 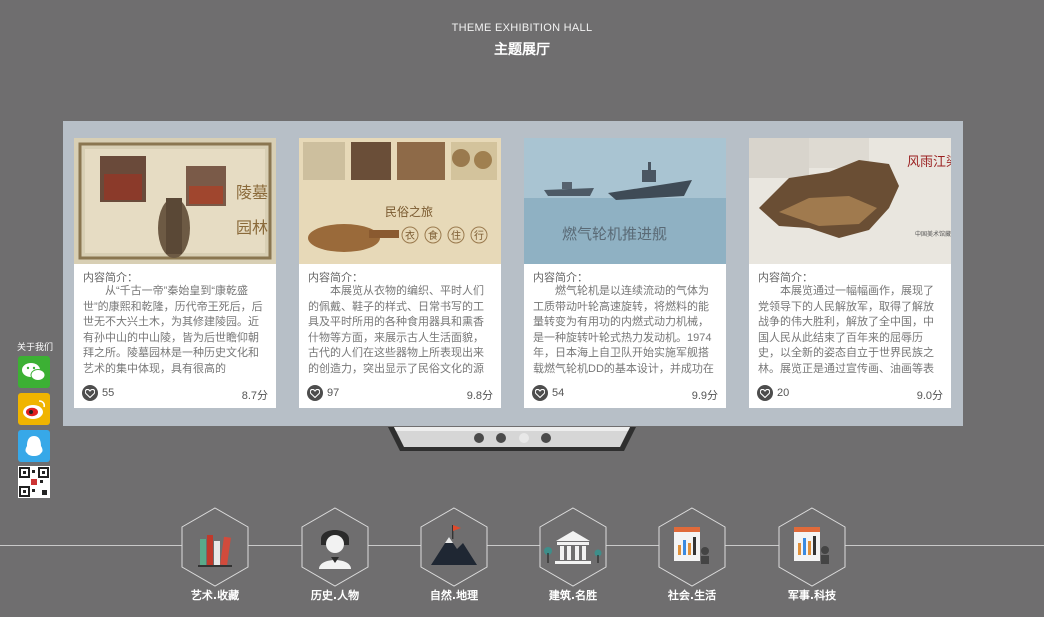 I want to click on card-footer: 97 9.8分, so click(x=400, y=394).